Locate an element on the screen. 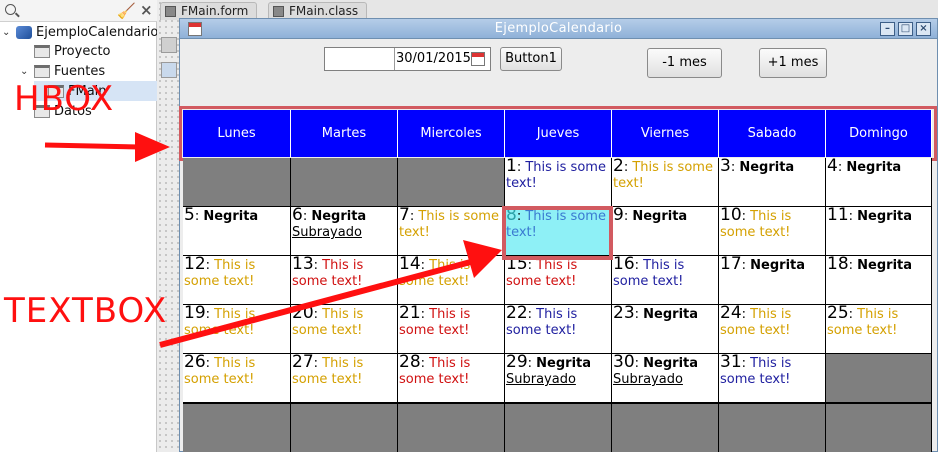 This screenshot has height=452, width=938. maximize-button: □ is located at coordinates (905, 29).